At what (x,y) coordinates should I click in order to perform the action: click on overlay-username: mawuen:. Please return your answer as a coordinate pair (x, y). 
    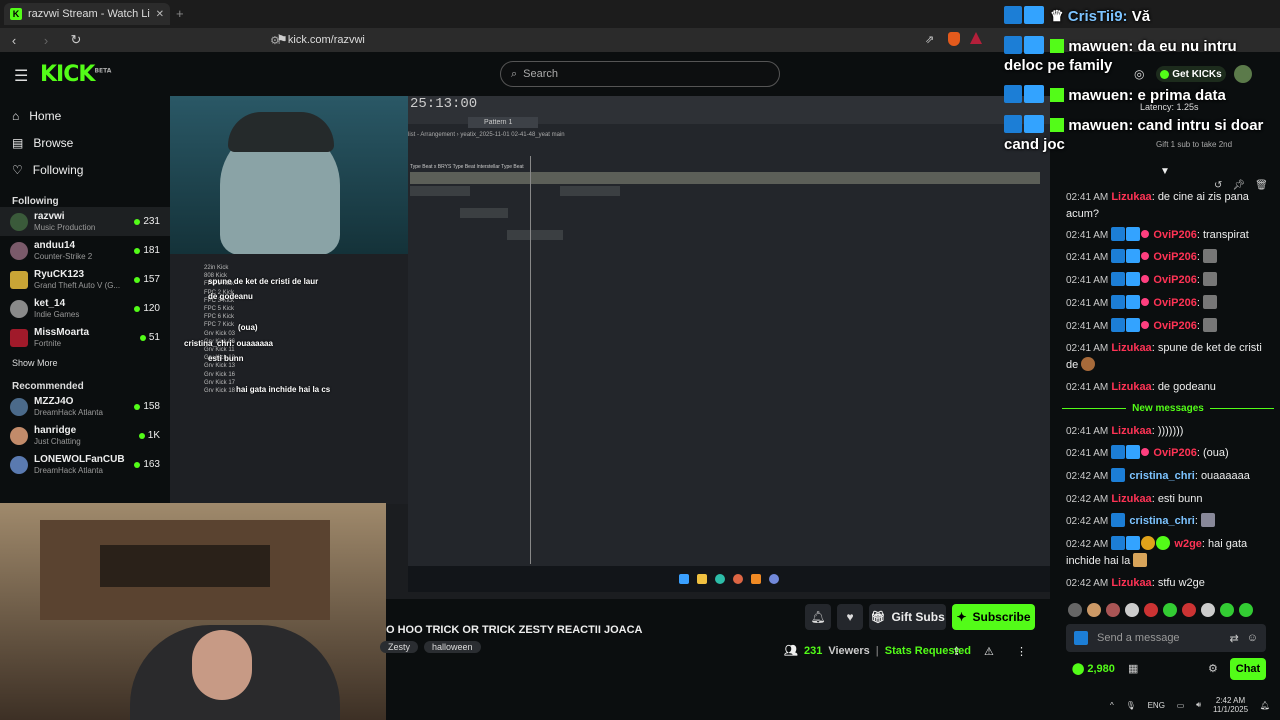
    Looking at the image, I should click on (1101, 95).